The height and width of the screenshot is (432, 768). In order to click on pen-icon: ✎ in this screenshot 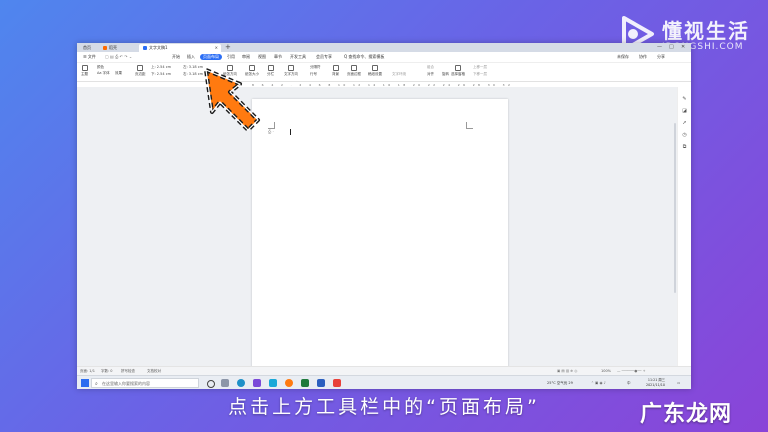, I will do `click(684, 99)`.